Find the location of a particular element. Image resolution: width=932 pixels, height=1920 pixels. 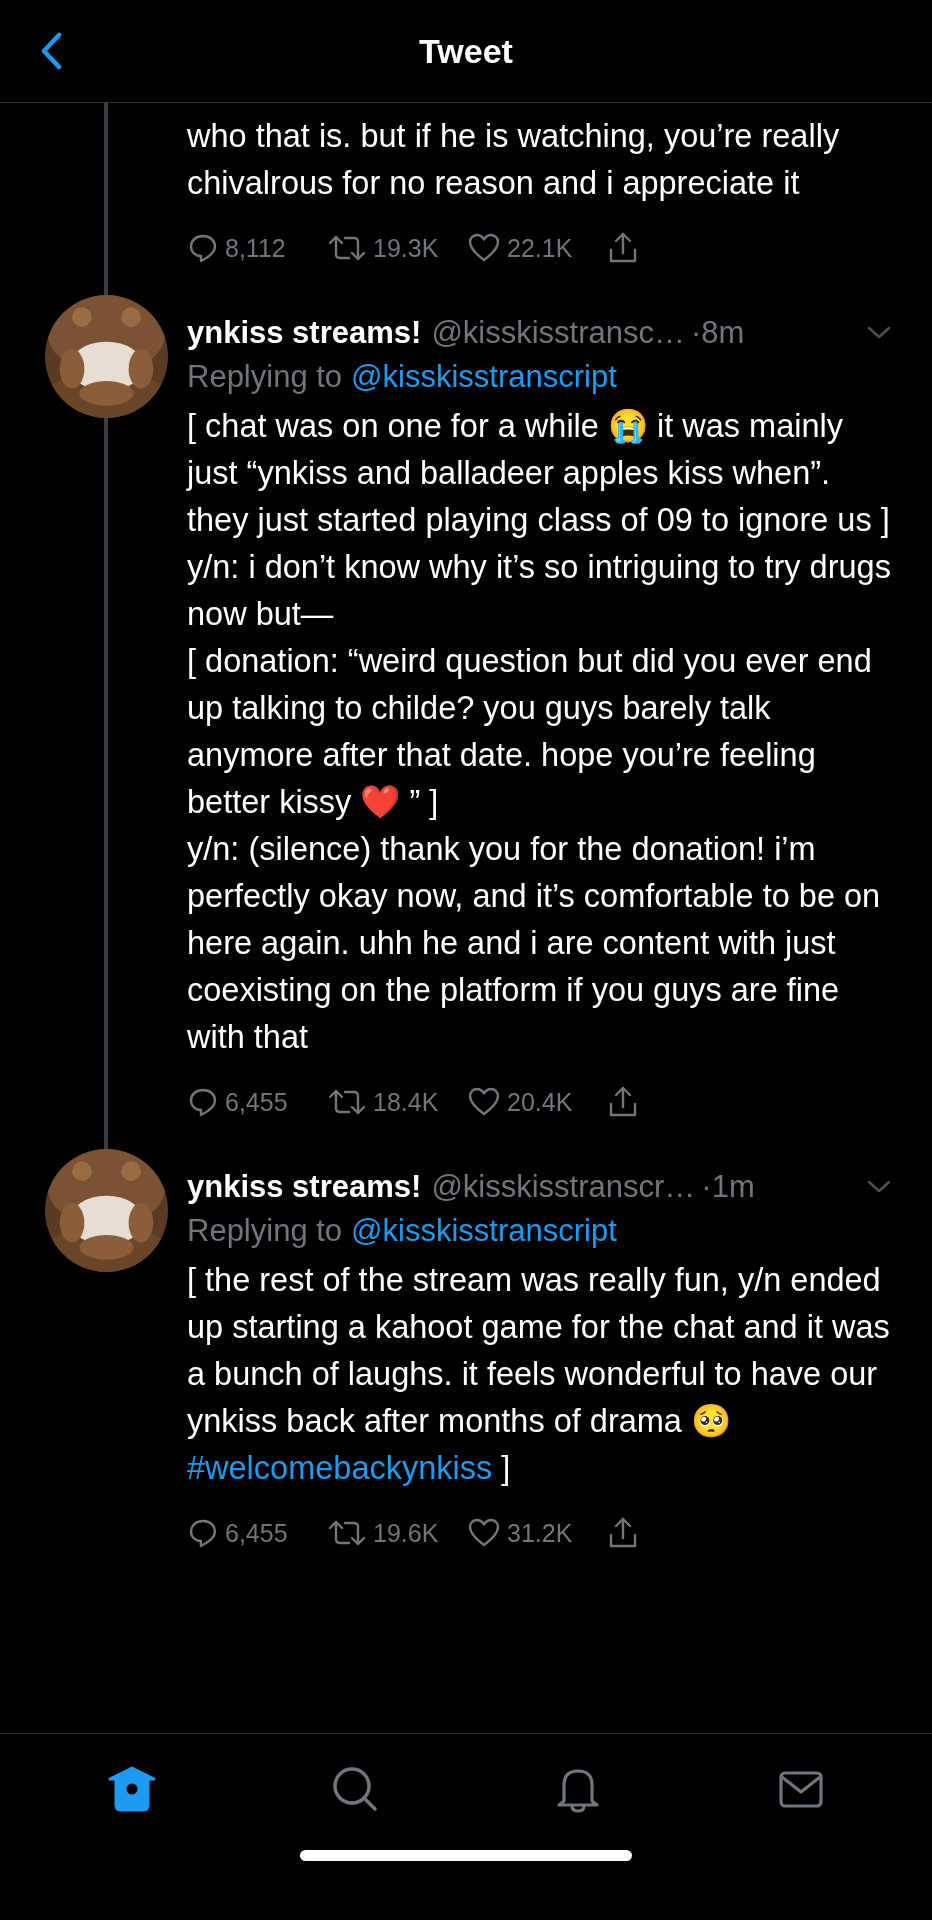

tweet-text: who that is. but if he is watching, you’re really chivalrous for no reason and i appreciate it is located at coordinates (514, 160).